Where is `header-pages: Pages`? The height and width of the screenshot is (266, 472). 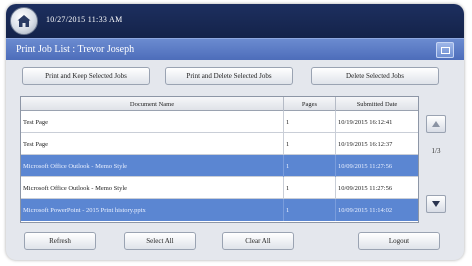 header-pages: Pages is located at coordinates (309, 104).